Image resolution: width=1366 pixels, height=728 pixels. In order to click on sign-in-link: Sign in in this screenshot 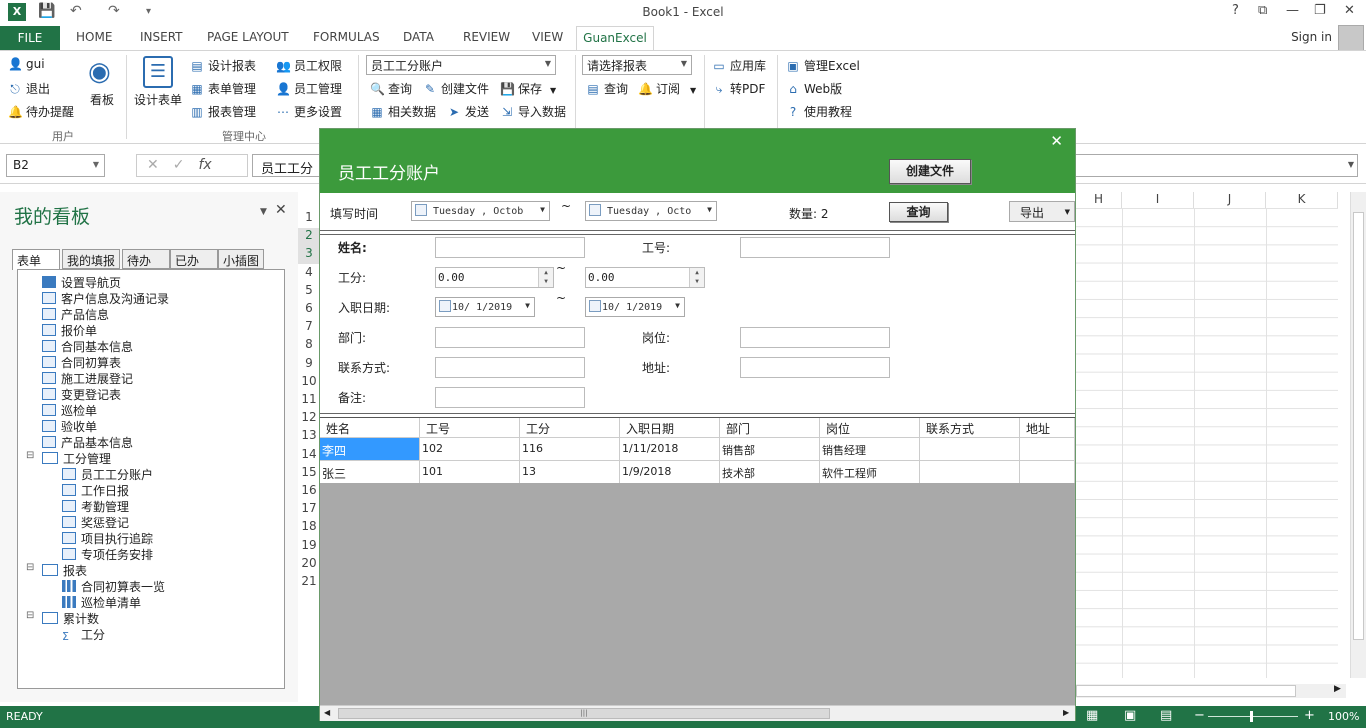, I will do `click(1311, 37)`.